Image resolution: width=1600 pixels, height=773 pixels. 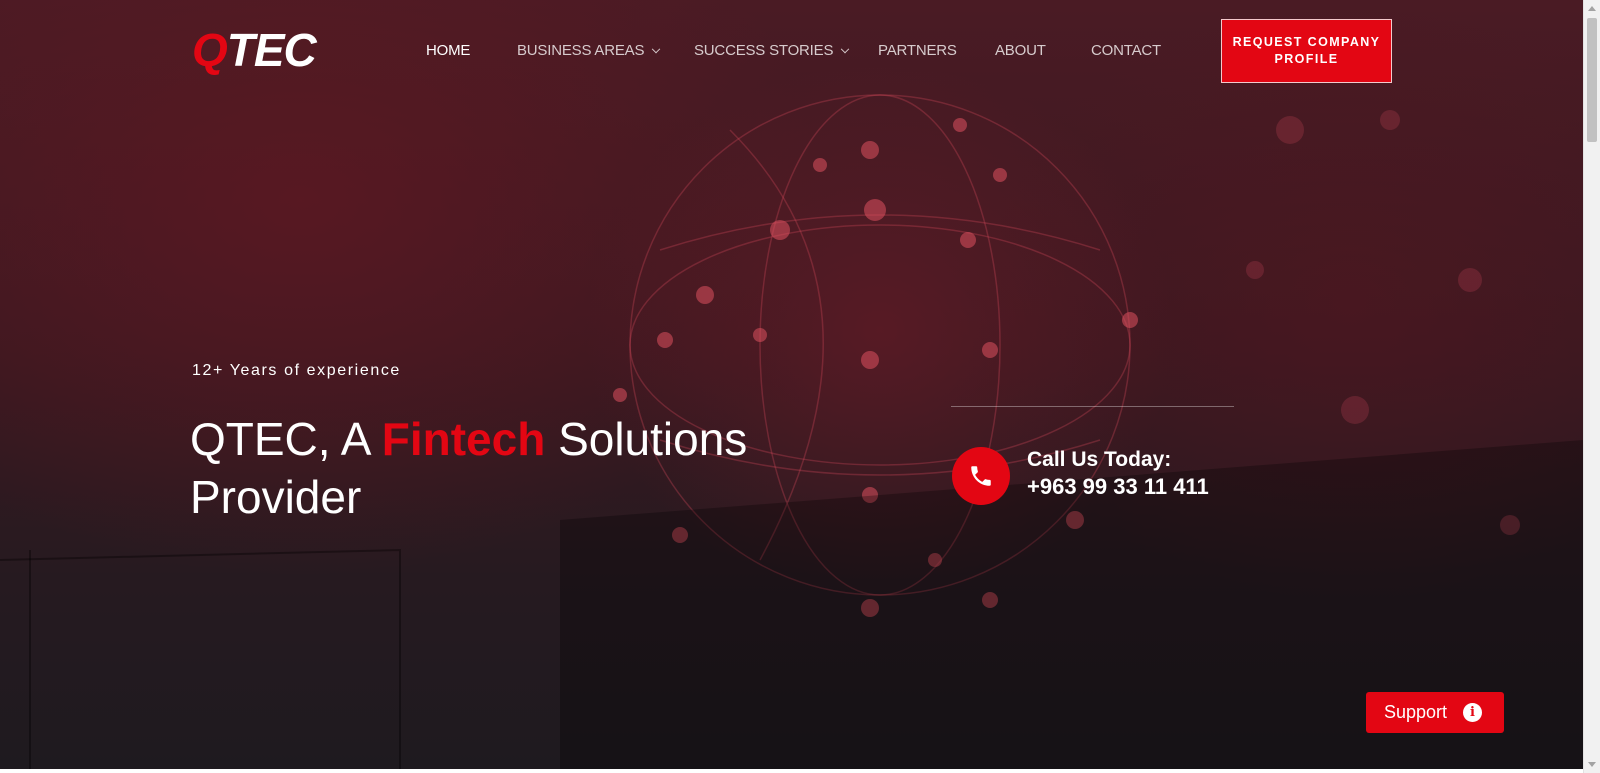 I want to click on contact-divider, so click(x=1092, y=406).